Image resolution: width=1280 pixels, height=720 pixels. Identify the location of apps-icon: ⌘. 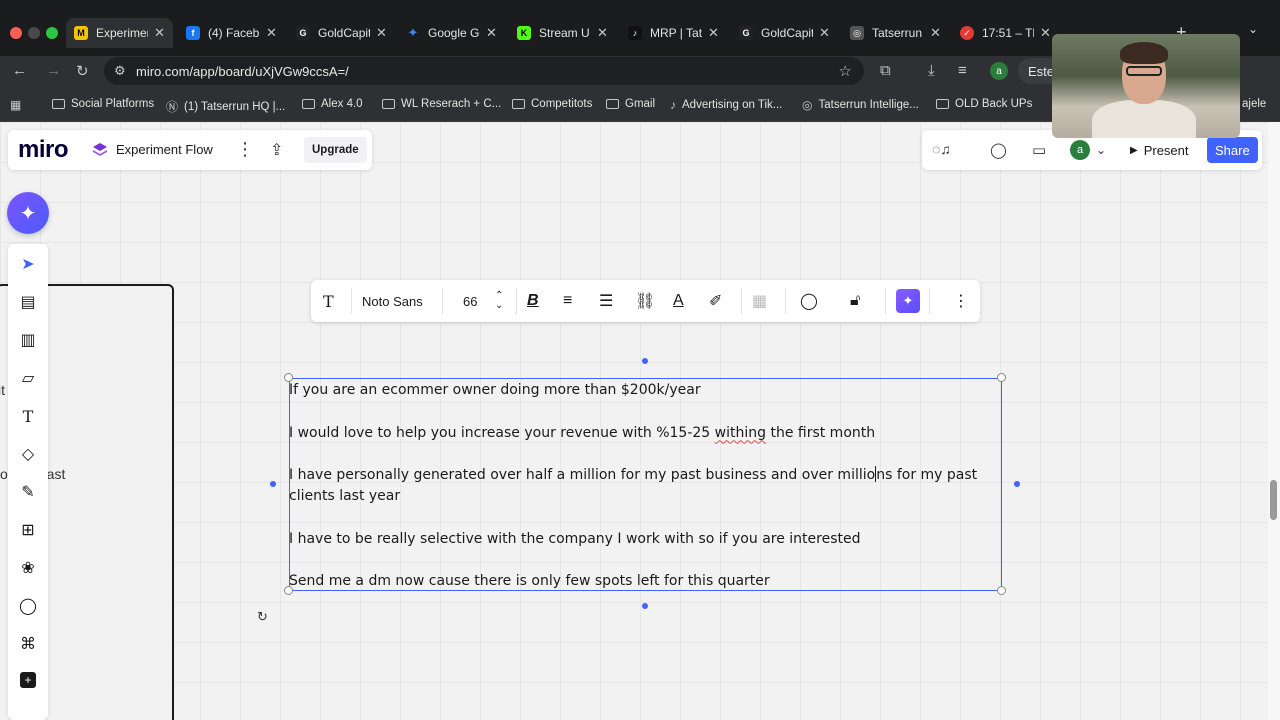
(28, 644).